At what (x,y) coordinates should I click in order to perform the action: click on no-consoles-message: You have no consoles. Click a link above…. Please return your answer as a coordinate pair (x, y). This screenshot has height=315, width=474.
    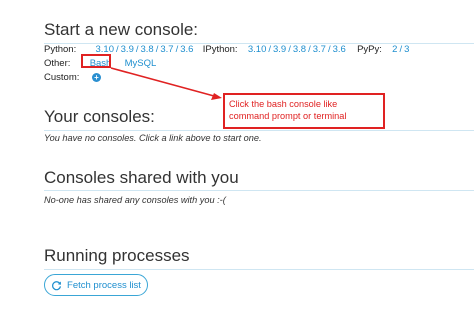
    Looking at the image, I should click on (153, 138).